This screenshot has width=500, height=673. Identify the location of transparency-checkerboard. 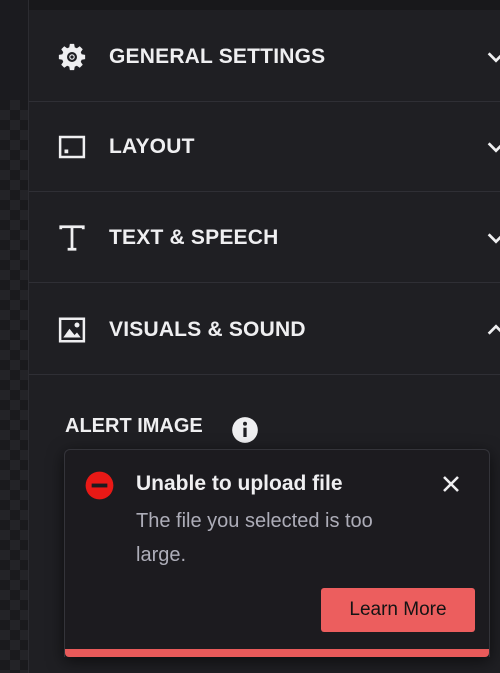
(14, 386).